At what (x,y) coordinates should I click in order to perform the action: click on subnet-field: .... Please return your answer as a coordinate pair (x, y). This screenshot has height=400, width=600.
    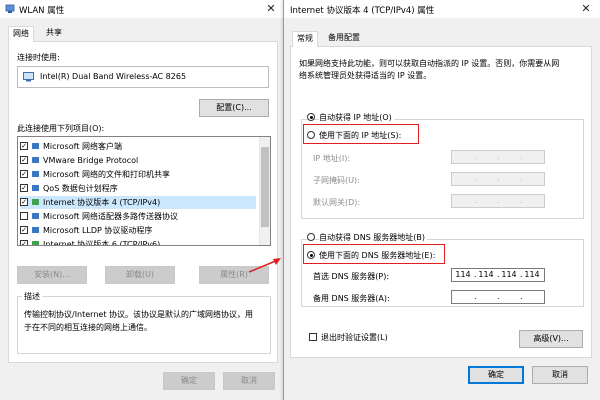
    Looking at the image, I should click on (498, 179).